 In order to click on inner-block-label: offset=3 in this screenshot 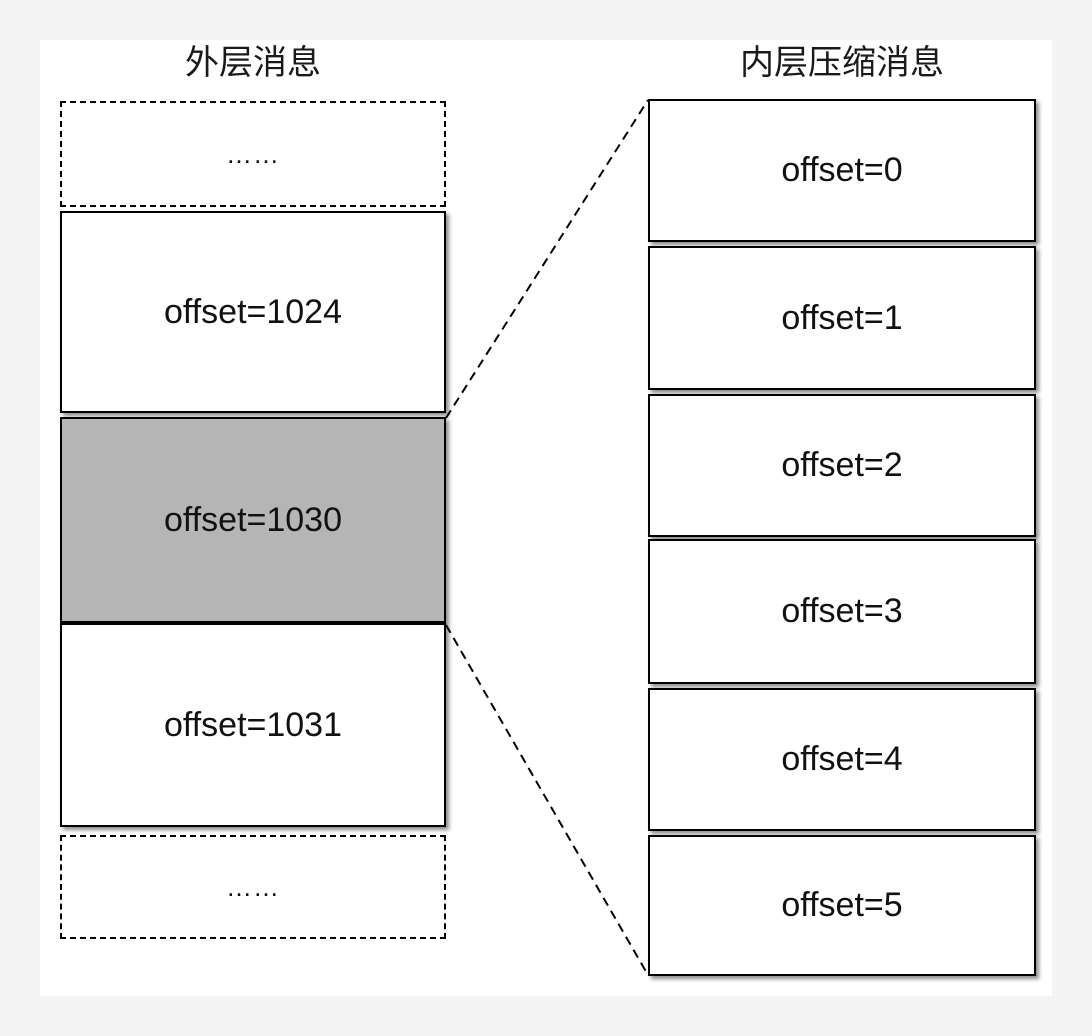, I will do `click(842, 611)`.